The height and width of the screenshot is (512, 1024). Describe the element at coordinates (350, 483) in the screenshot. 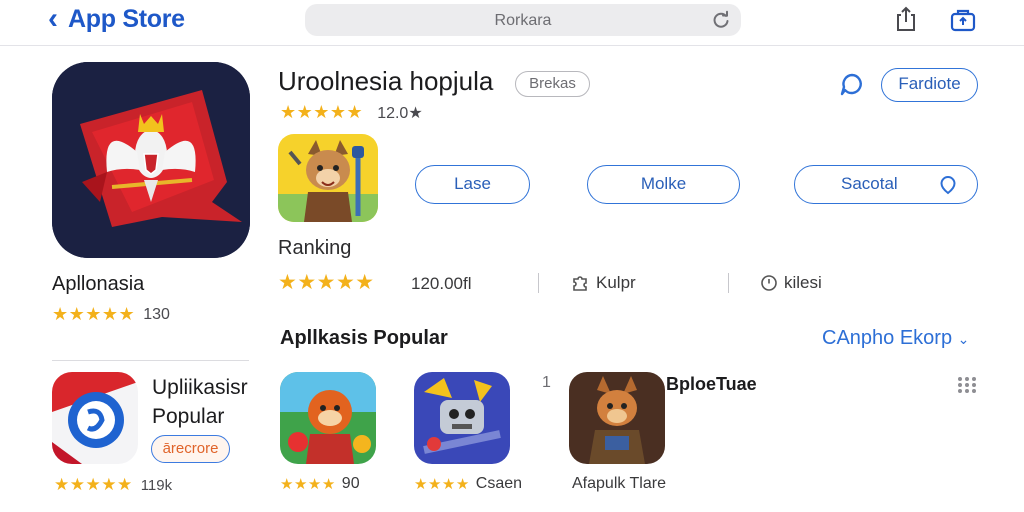

I see `popular-app-1-rating: 90` at that location.